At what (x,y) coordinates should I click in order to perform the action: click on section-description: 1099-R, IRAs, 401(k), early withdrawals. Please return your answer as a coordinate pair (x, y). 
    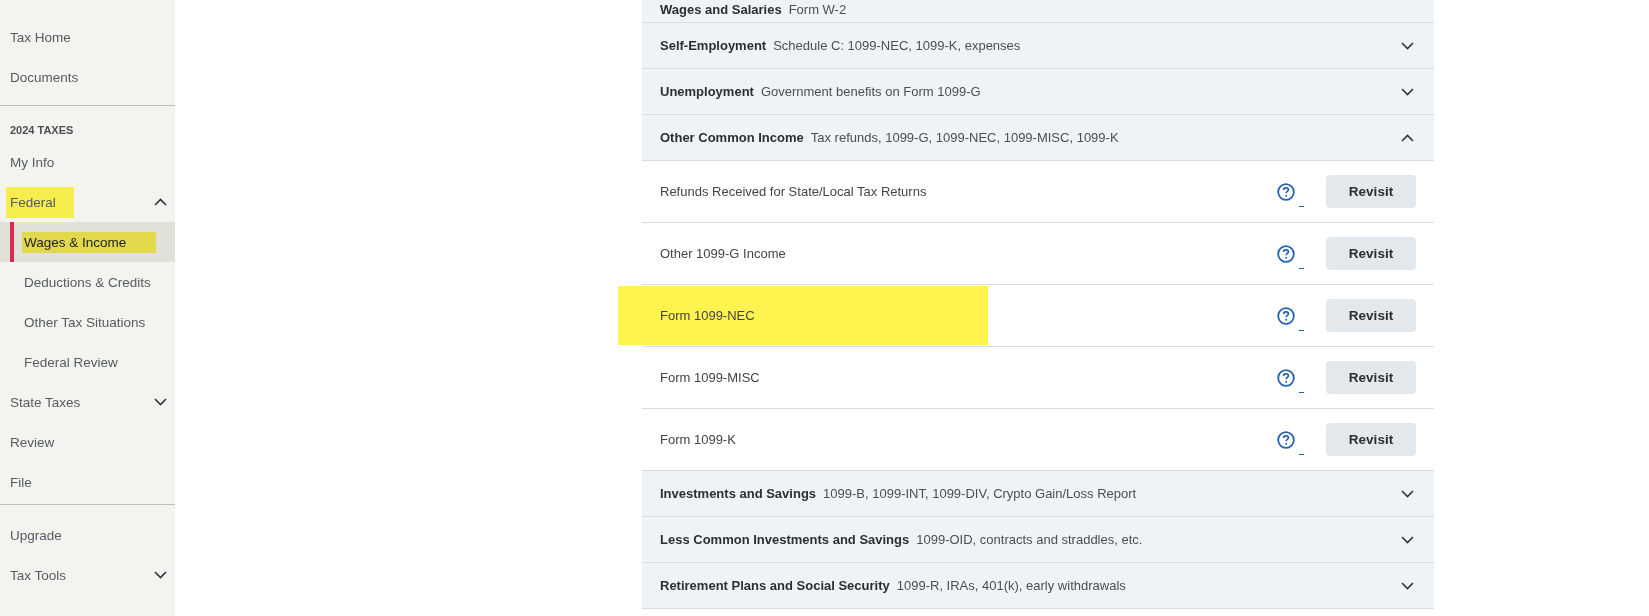
    Looking at the image, I should click on (1011, 585).